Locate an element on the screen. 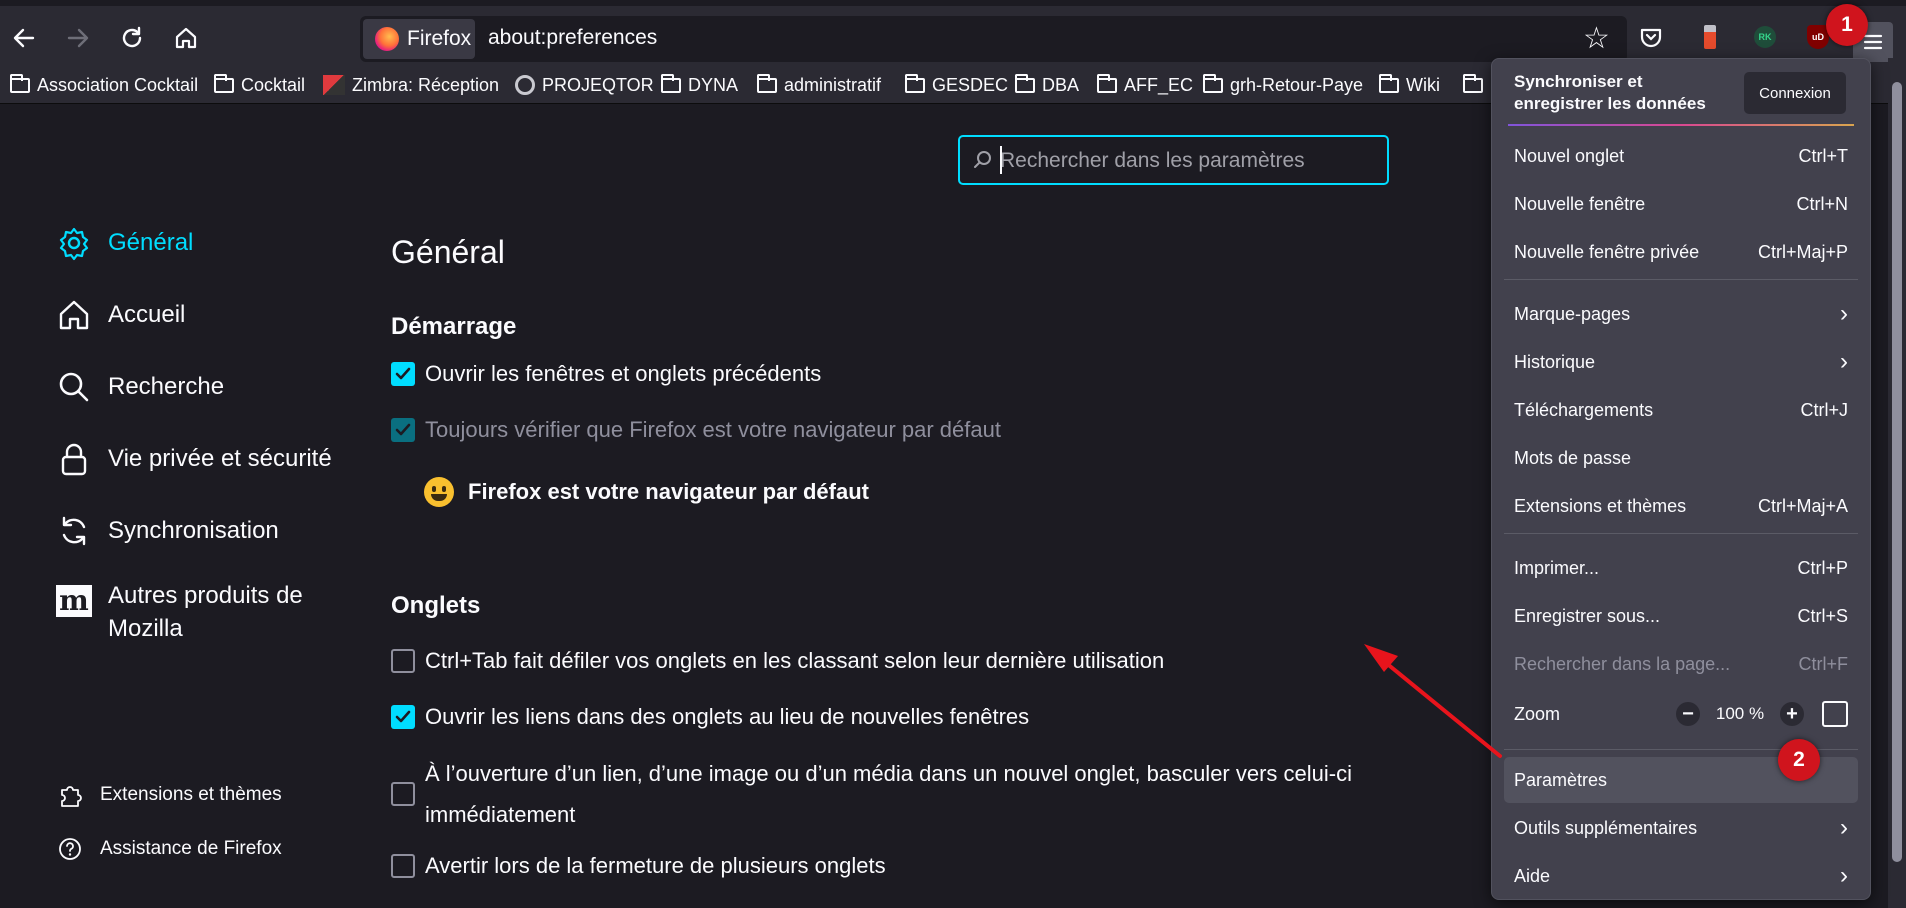  extension-button-2: RK is located at coordinates (1765, 37).